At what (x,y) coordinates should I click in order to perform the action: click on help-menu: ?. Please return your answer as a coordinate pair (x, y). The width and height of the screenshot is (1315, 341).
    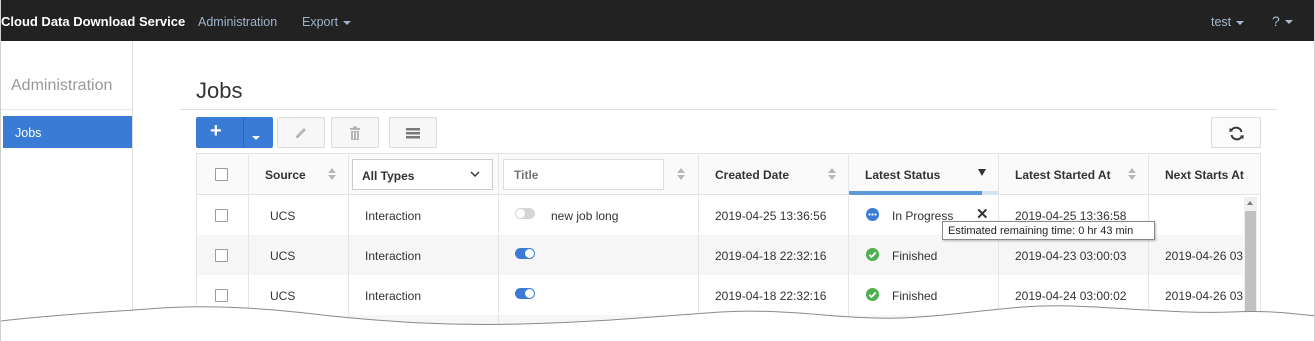
    Looking at the image, I should click on (1282, 21).